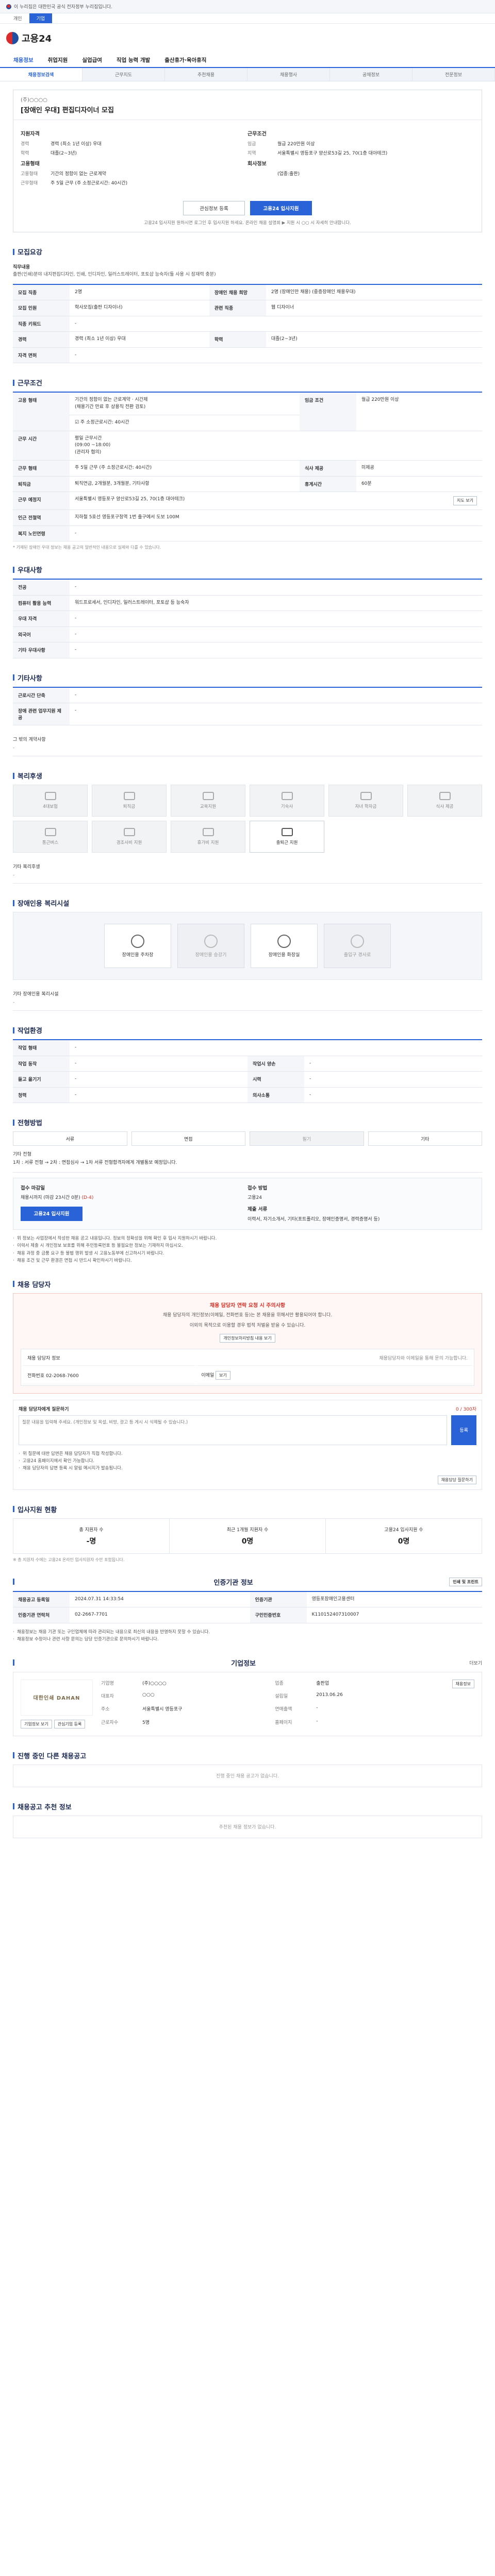 This screenshot has height=2576, width=495. What do you see at coordinates (466, 1581) in the screenshot?
I see `print-button: 인쇄 및 프린트` at bounding box center [466, 1581].